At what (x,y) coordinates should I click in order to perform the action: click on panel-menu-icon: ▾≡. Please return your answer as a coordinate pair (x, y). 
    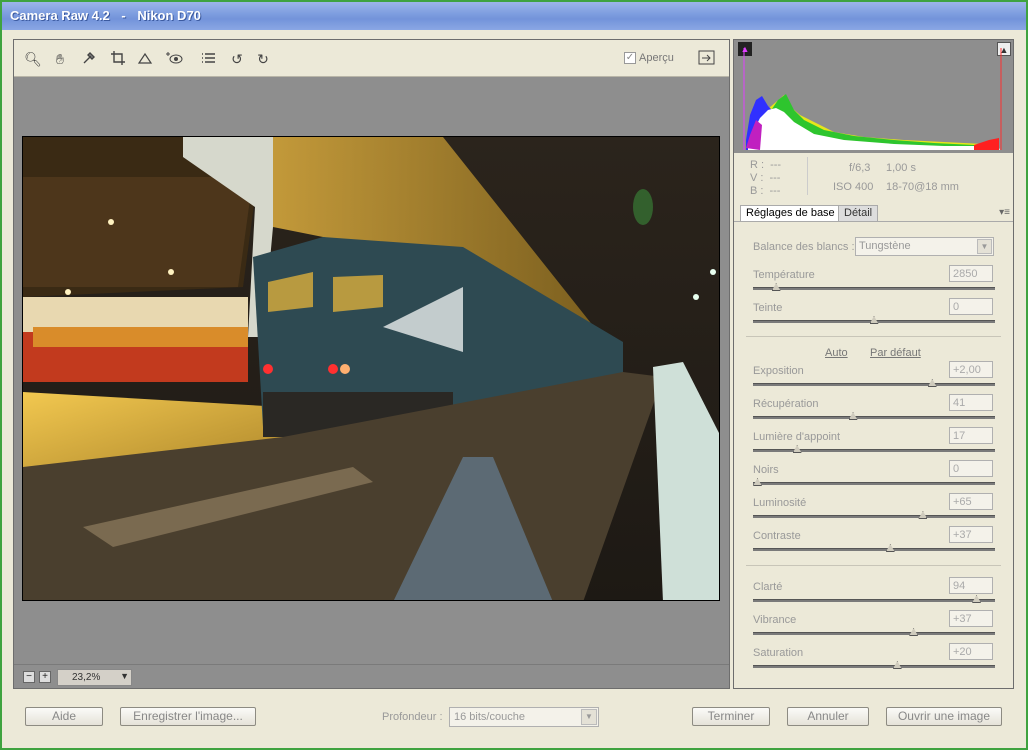
    Looking at the image, I should click on (1004, 212).